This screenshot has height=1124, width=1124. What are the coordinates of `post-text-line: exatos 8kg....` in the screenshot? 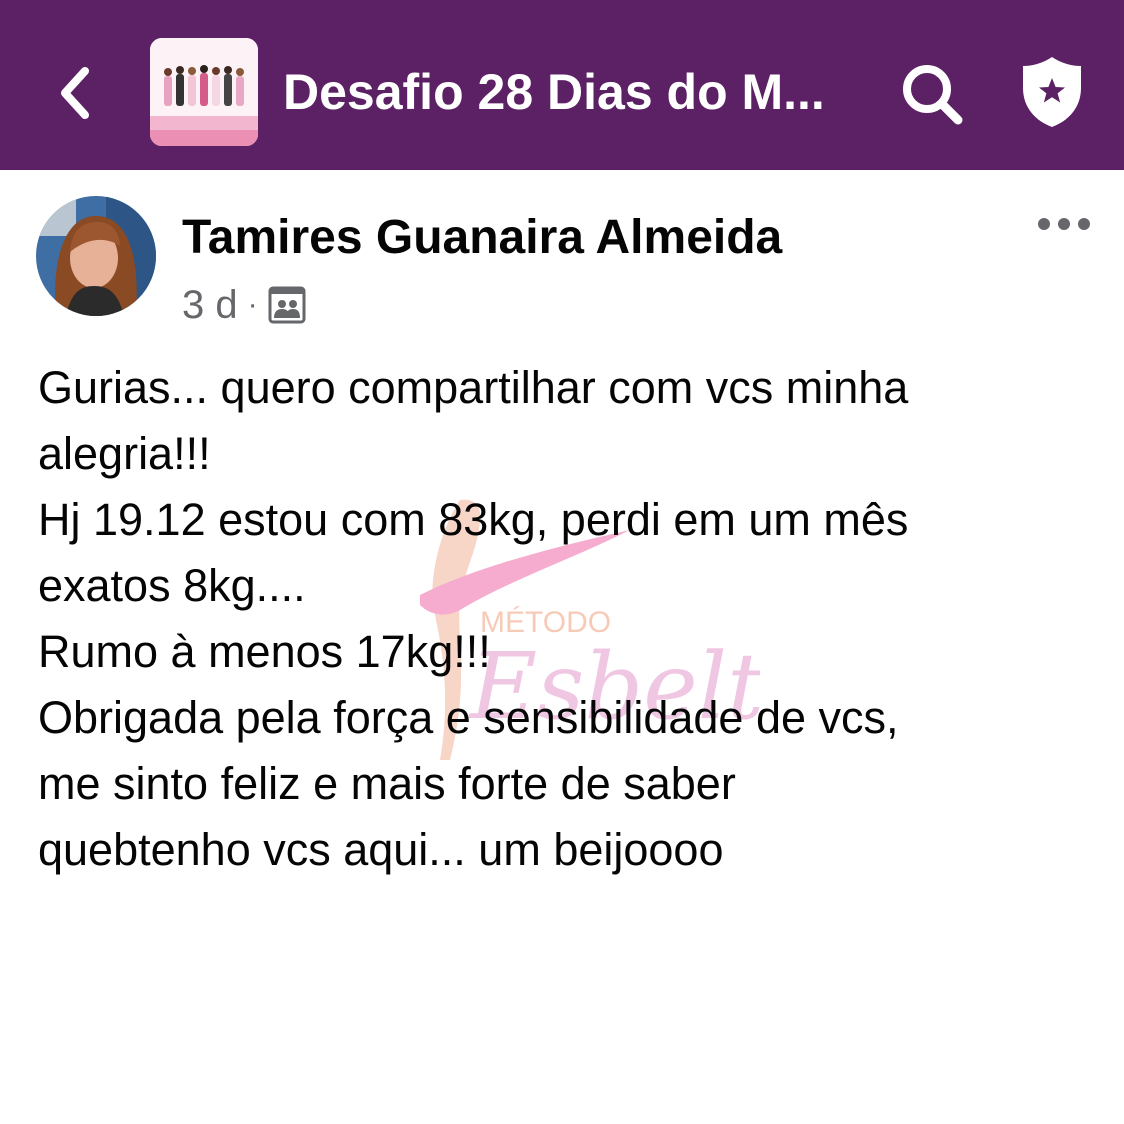 It's located at (172, 585).